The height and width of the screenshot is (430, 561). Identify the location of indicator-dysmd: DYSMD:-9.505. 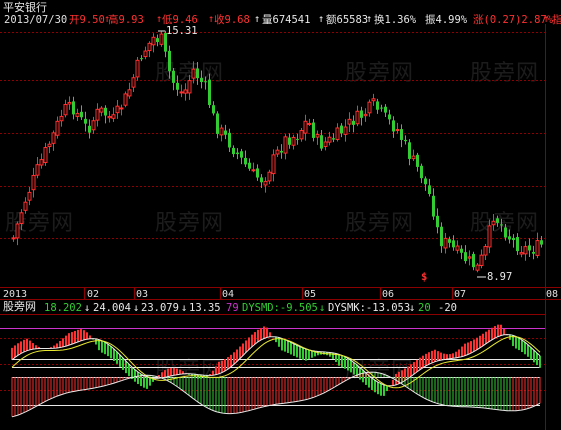
(280, 308).